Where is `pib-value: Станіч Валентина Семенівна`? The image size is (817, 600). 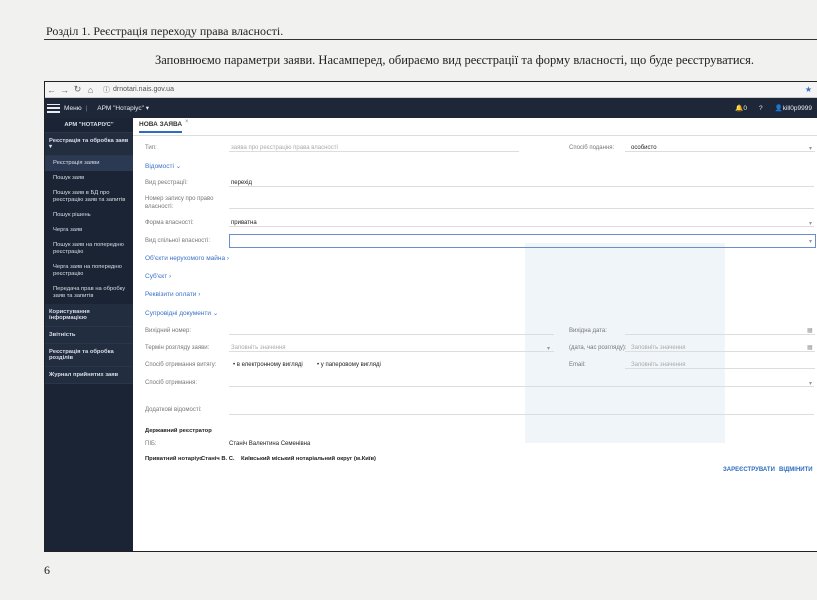
pib-value: Станіч Валентина Семенівна is located at coordinates (270, 444).